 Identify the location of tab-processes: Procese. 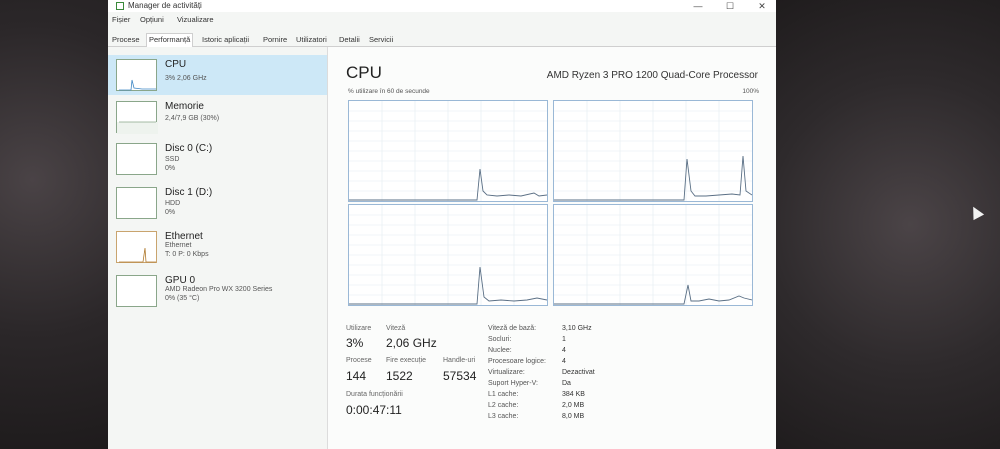
(126, 39).